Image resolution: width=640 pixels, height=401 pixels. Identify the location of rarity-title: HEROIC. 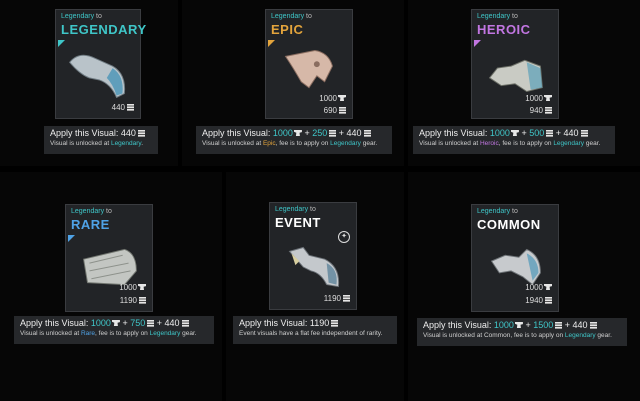
(504, 29).